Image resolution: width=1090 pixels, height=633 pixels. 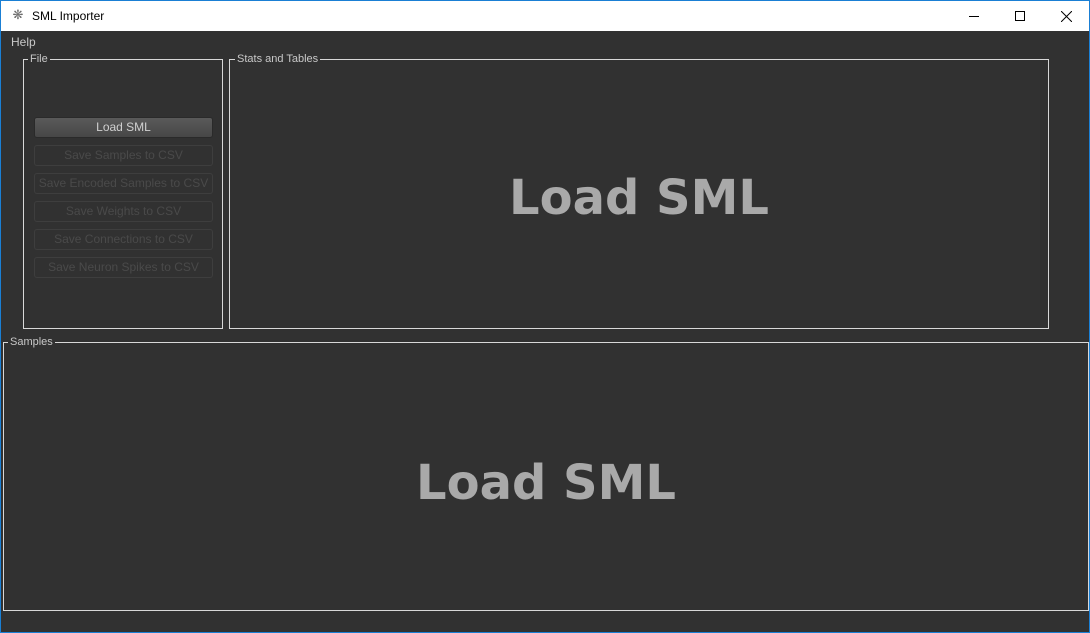 What do you see at coordinates (123, 211) in the screenshot?
I see `save-weights-button: Save Weights to CSV` at bounding box center [123, 211].